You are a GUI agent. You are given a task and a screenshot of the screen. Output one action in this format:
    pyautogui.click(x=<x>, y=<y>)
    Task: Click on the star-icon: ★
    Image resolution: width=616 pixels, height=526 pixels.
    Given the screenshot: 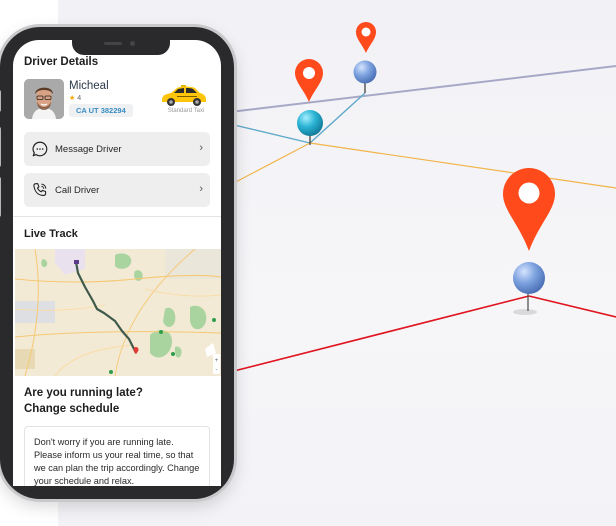 What is the action you would take?
    pyautogui.click(x=72, y=98)
    